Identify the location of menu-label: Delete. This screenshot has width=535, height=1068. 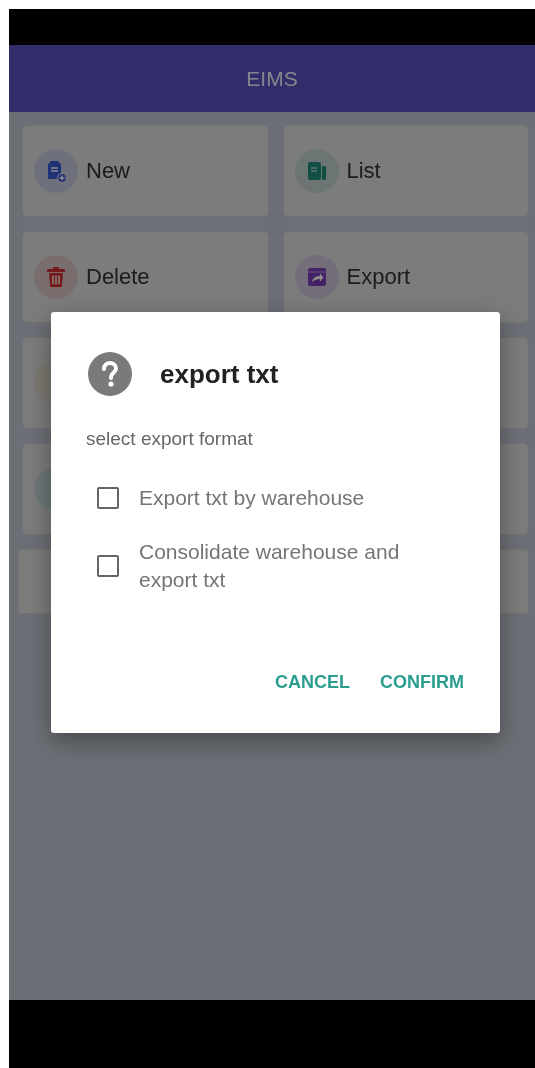
(118, 277).